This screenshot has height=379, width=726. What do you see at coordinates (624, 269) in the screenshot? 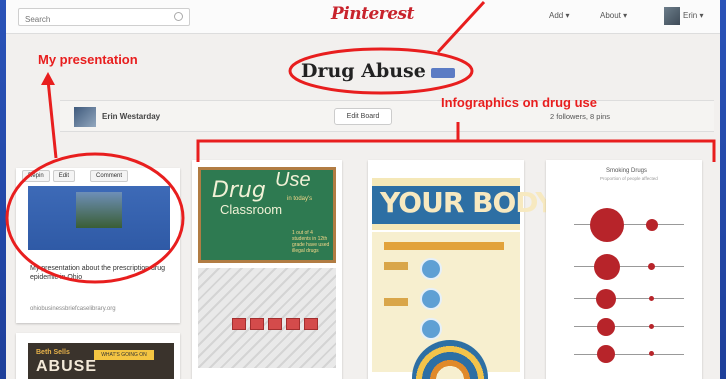
I see `pin-card-smoking-drugs` at bounding box center [624, 269].